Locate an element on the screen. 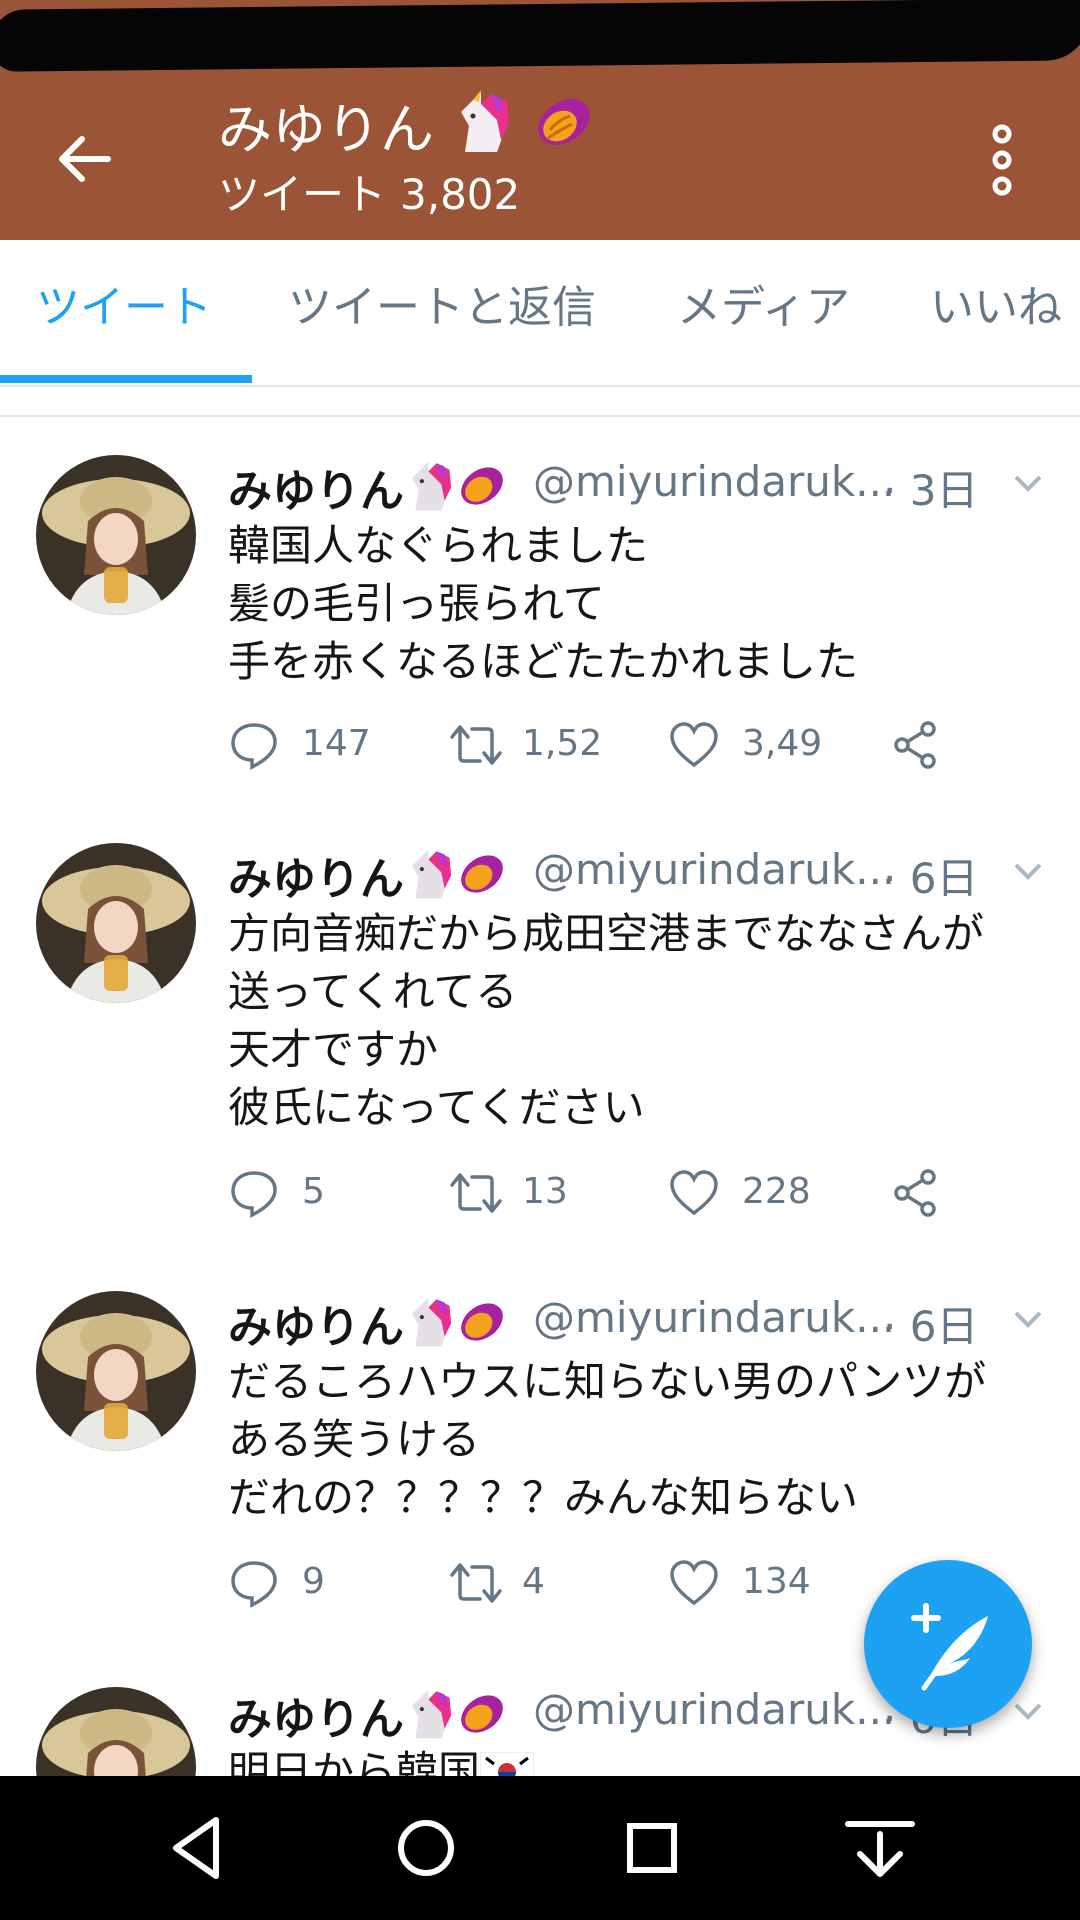 The width and height of the screenshot is (1080, 1920). tweet-text-line: 手を赤くなるほどたたかれました is located at coordinates (543, 661).